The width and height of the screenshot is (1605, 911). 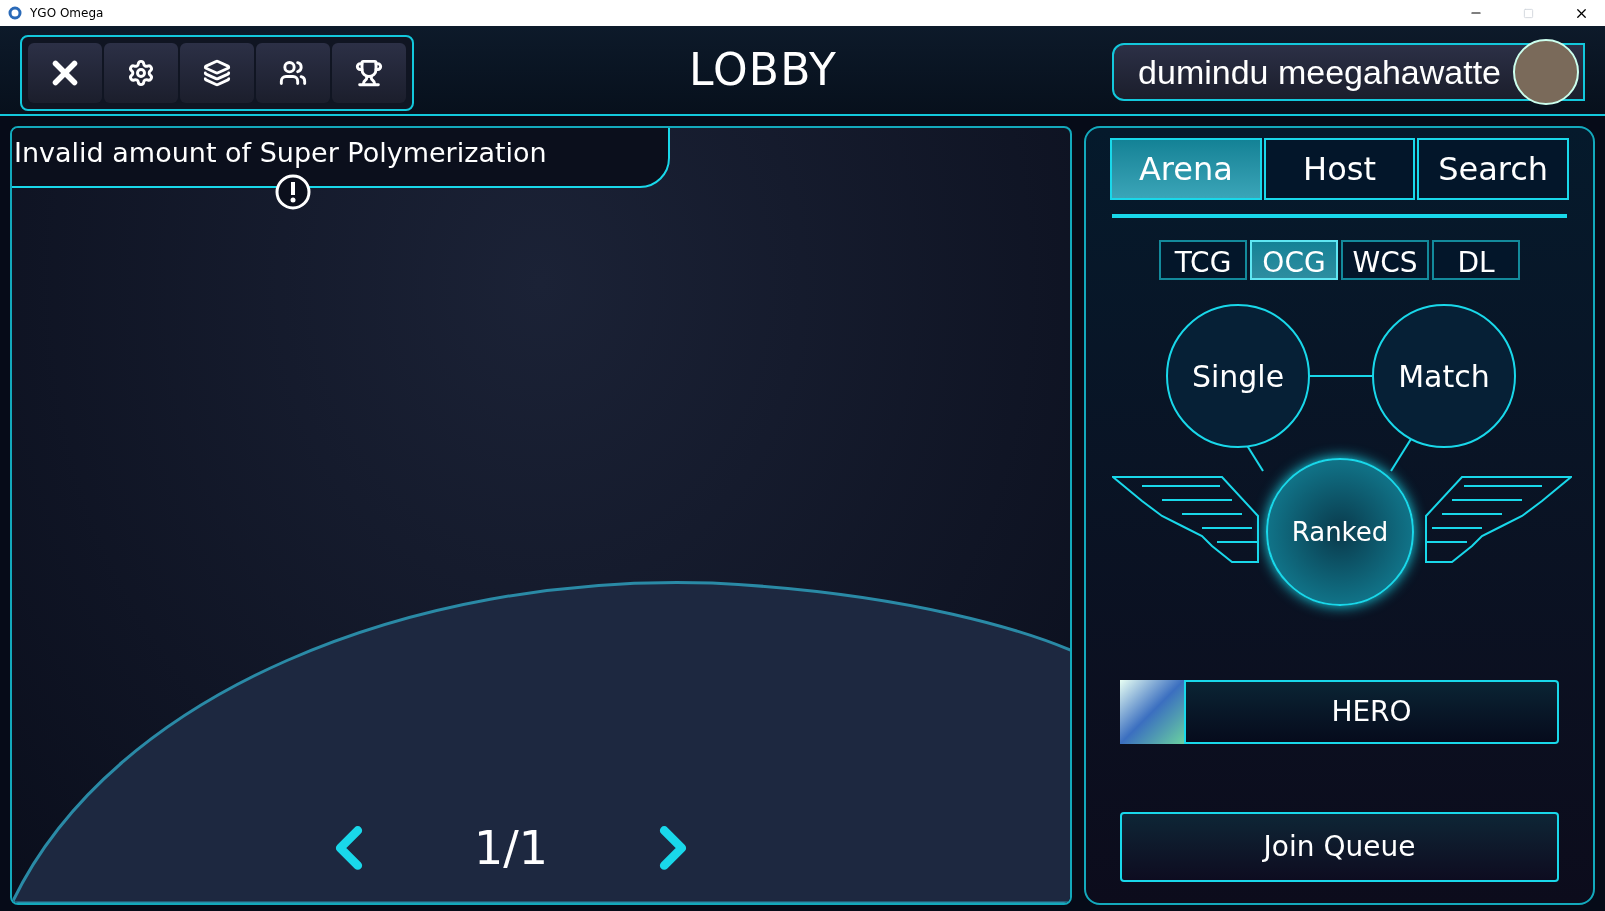 I want to click on trophy-icon, so click(x=369, y=73).